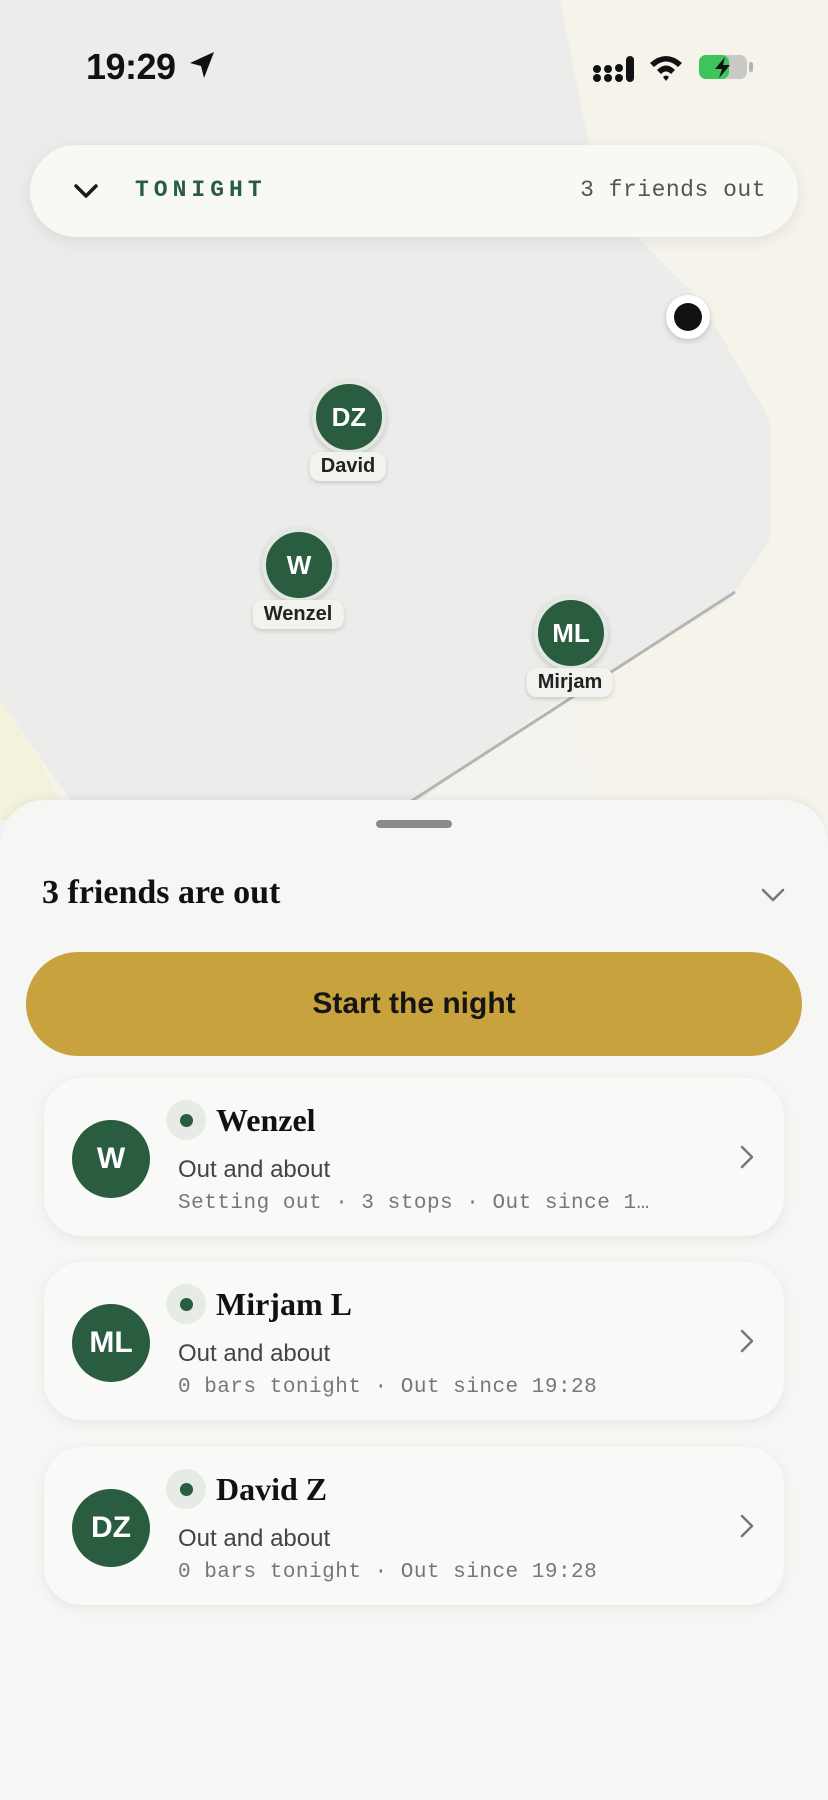 The width and height of the screenshot is (828, 1800). Describe the element at coordinates (111, 1159) in the screenshot. I see `avatar: W` at that location.